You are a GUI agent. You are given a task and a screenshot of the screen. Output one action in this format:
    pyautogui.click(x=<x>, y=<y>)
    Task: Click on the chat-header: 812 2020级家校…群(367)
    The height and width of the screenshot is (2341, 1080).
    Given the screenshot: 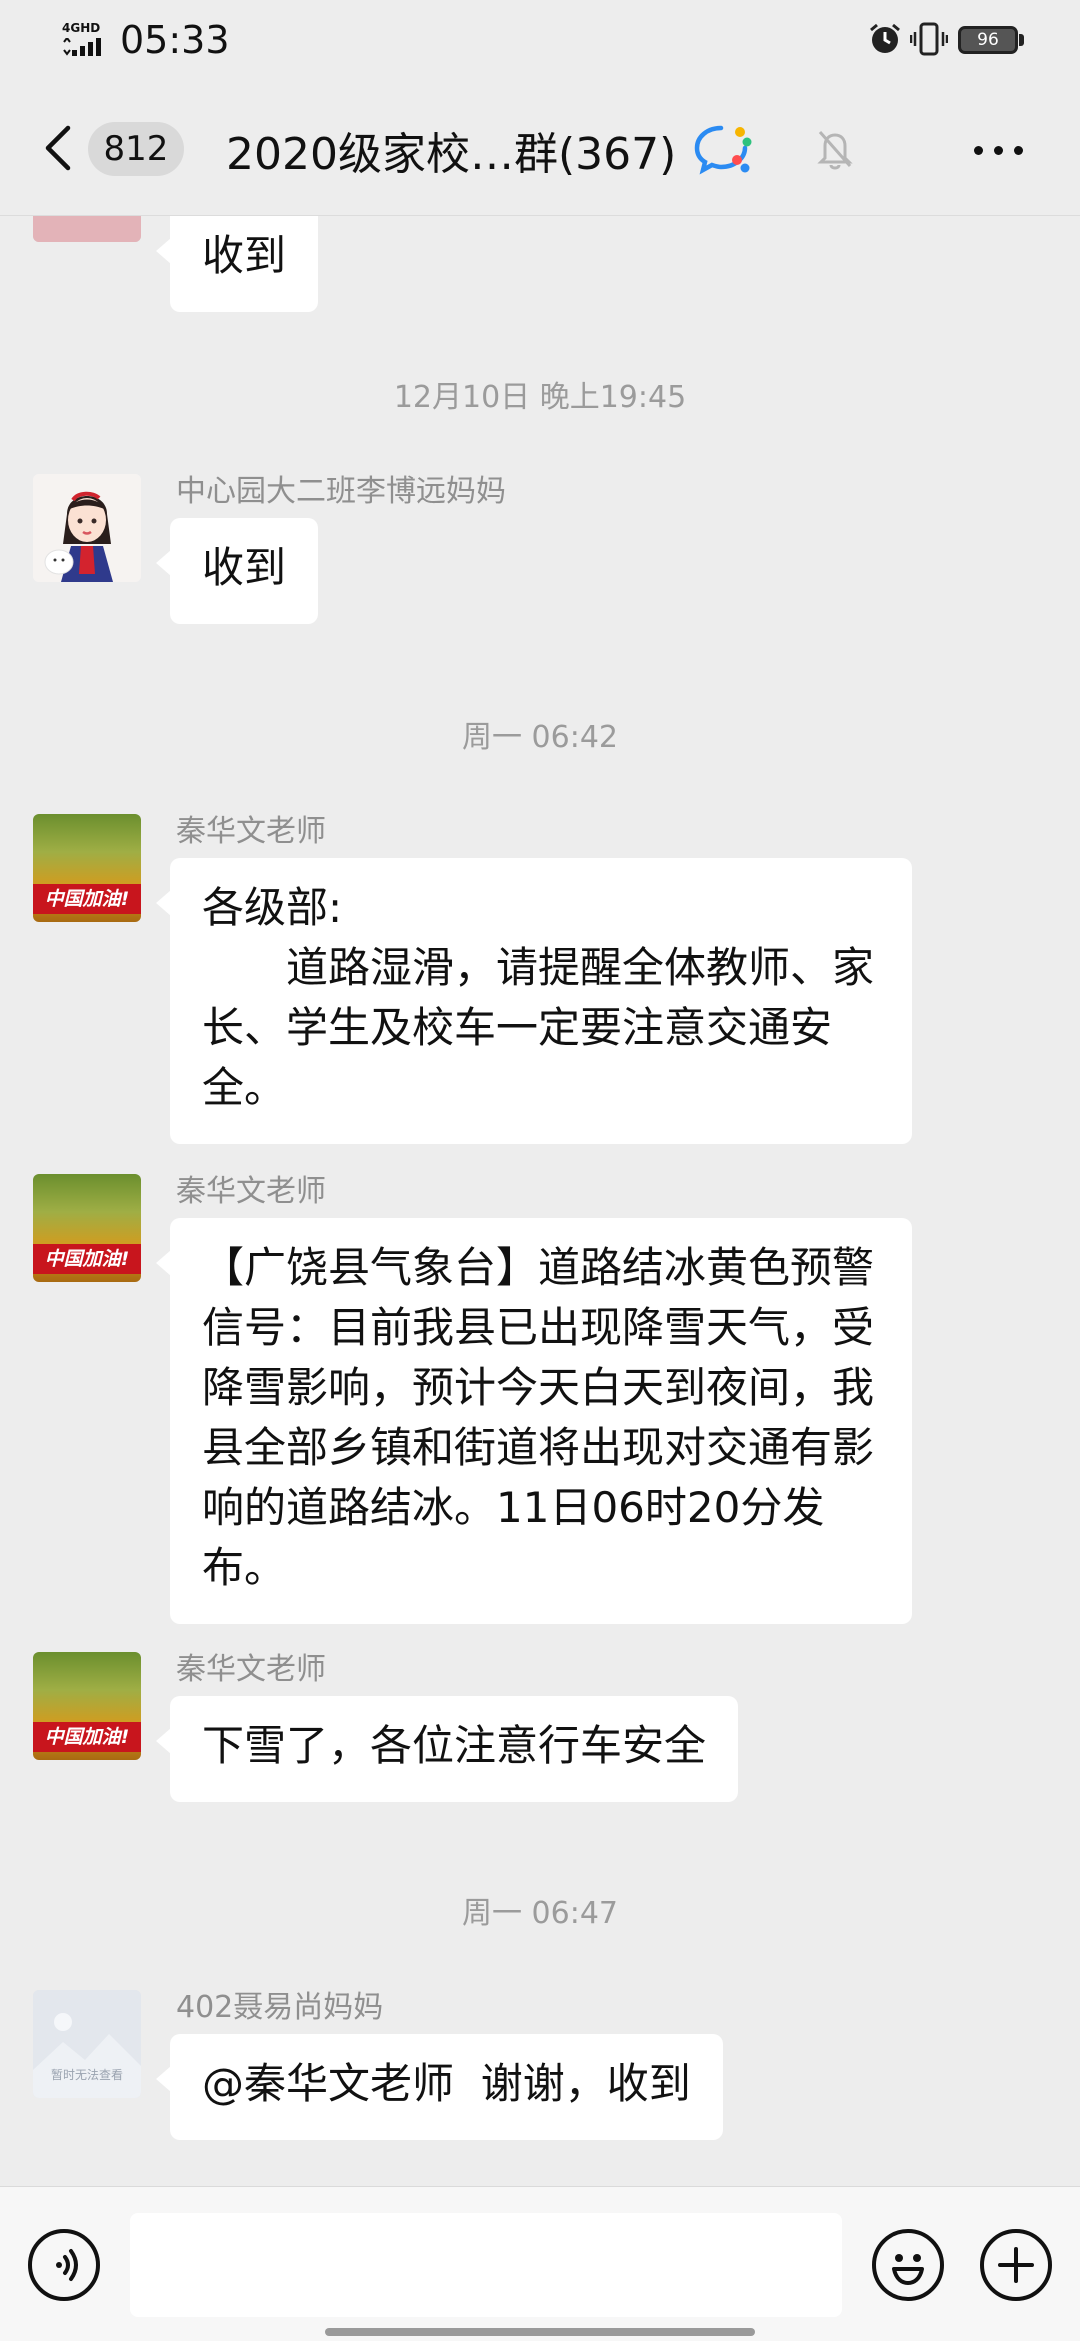 What is the action you would take?
    pyautogui.click(x=540, y=148)
    